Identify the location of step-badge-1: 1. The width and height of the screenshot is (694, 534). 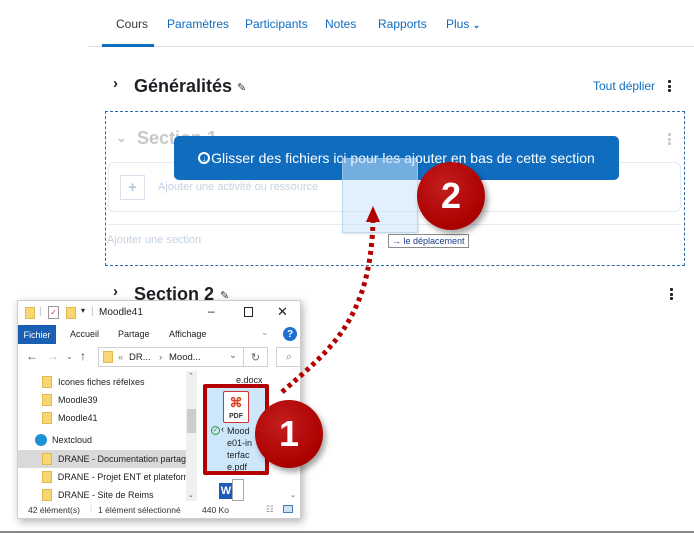
(289, 434).